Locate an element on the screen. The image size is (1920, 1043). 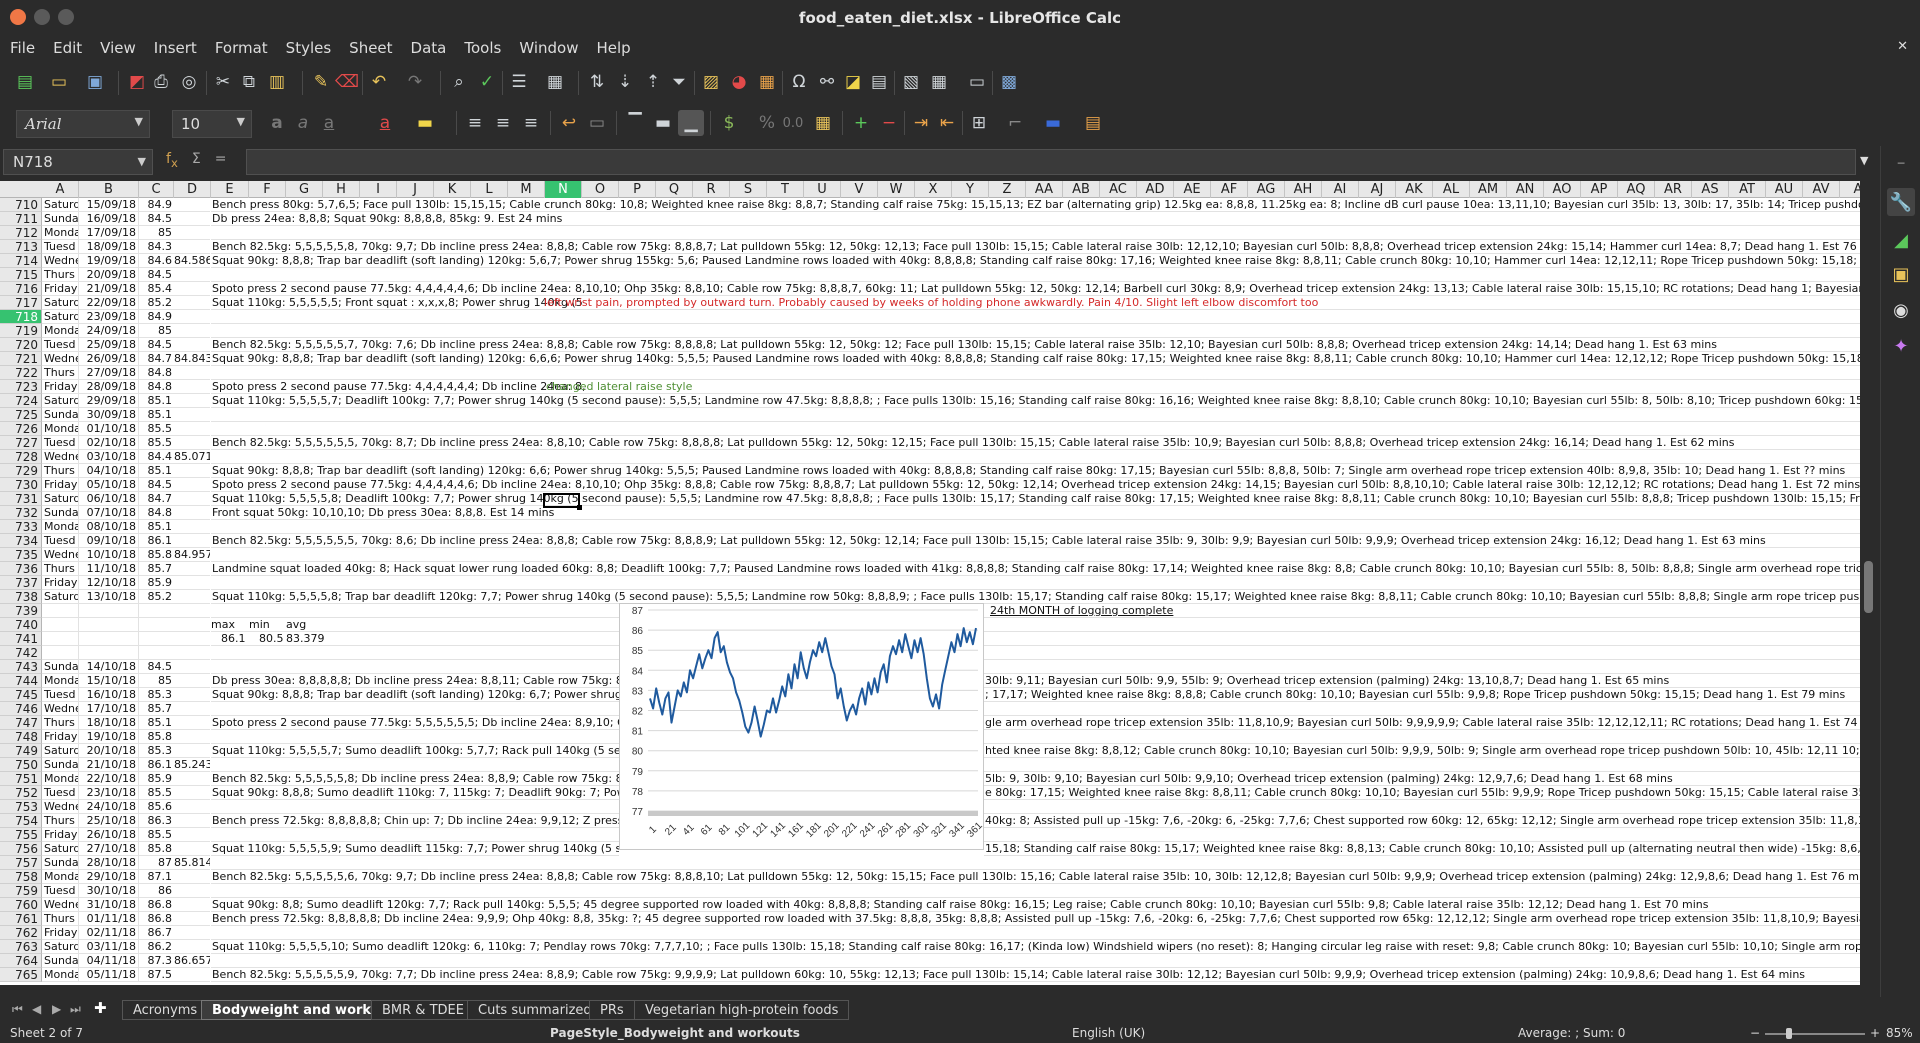
cell-b: 22/09/18 is located at coordinates (109, 303).